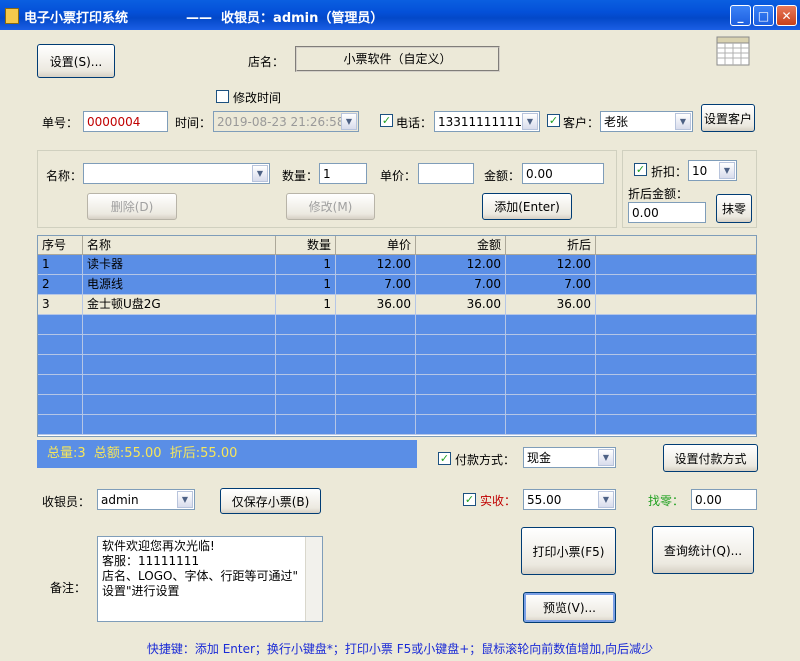  I want to click on store-name-label: 店名：, so click(266, 62).